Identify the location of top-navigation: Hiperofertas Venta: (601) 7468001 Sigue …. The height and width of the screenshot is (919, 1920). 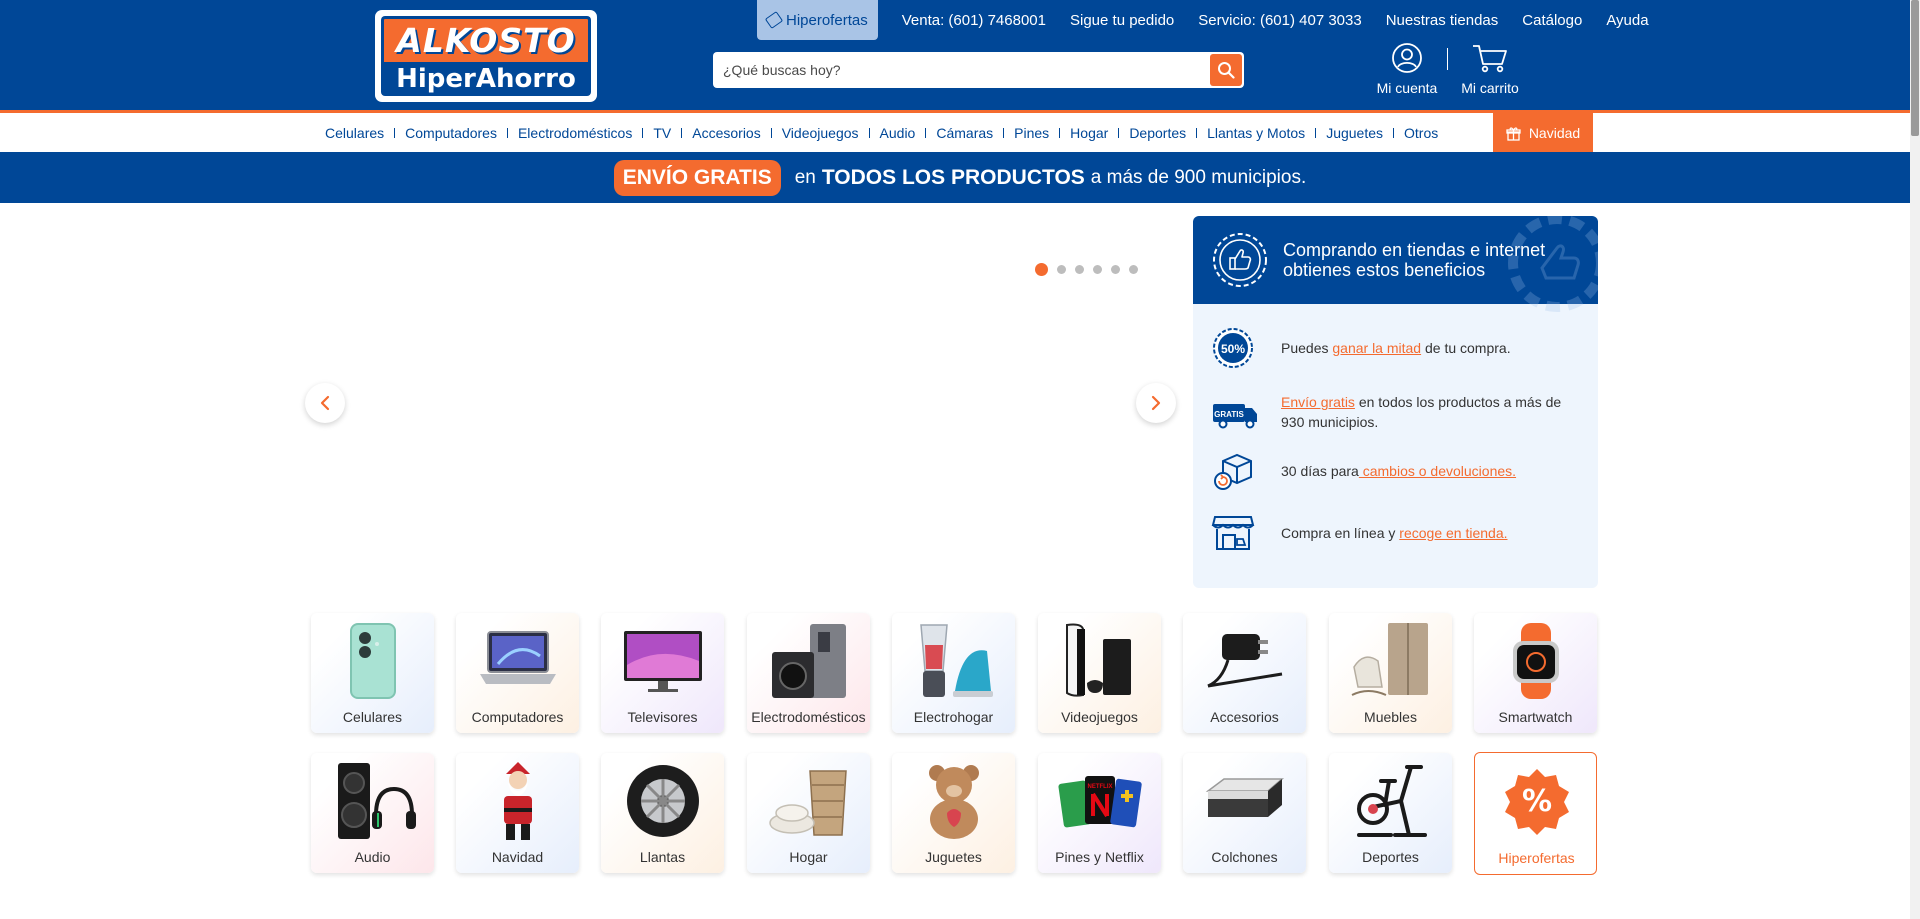
(1215, 20).